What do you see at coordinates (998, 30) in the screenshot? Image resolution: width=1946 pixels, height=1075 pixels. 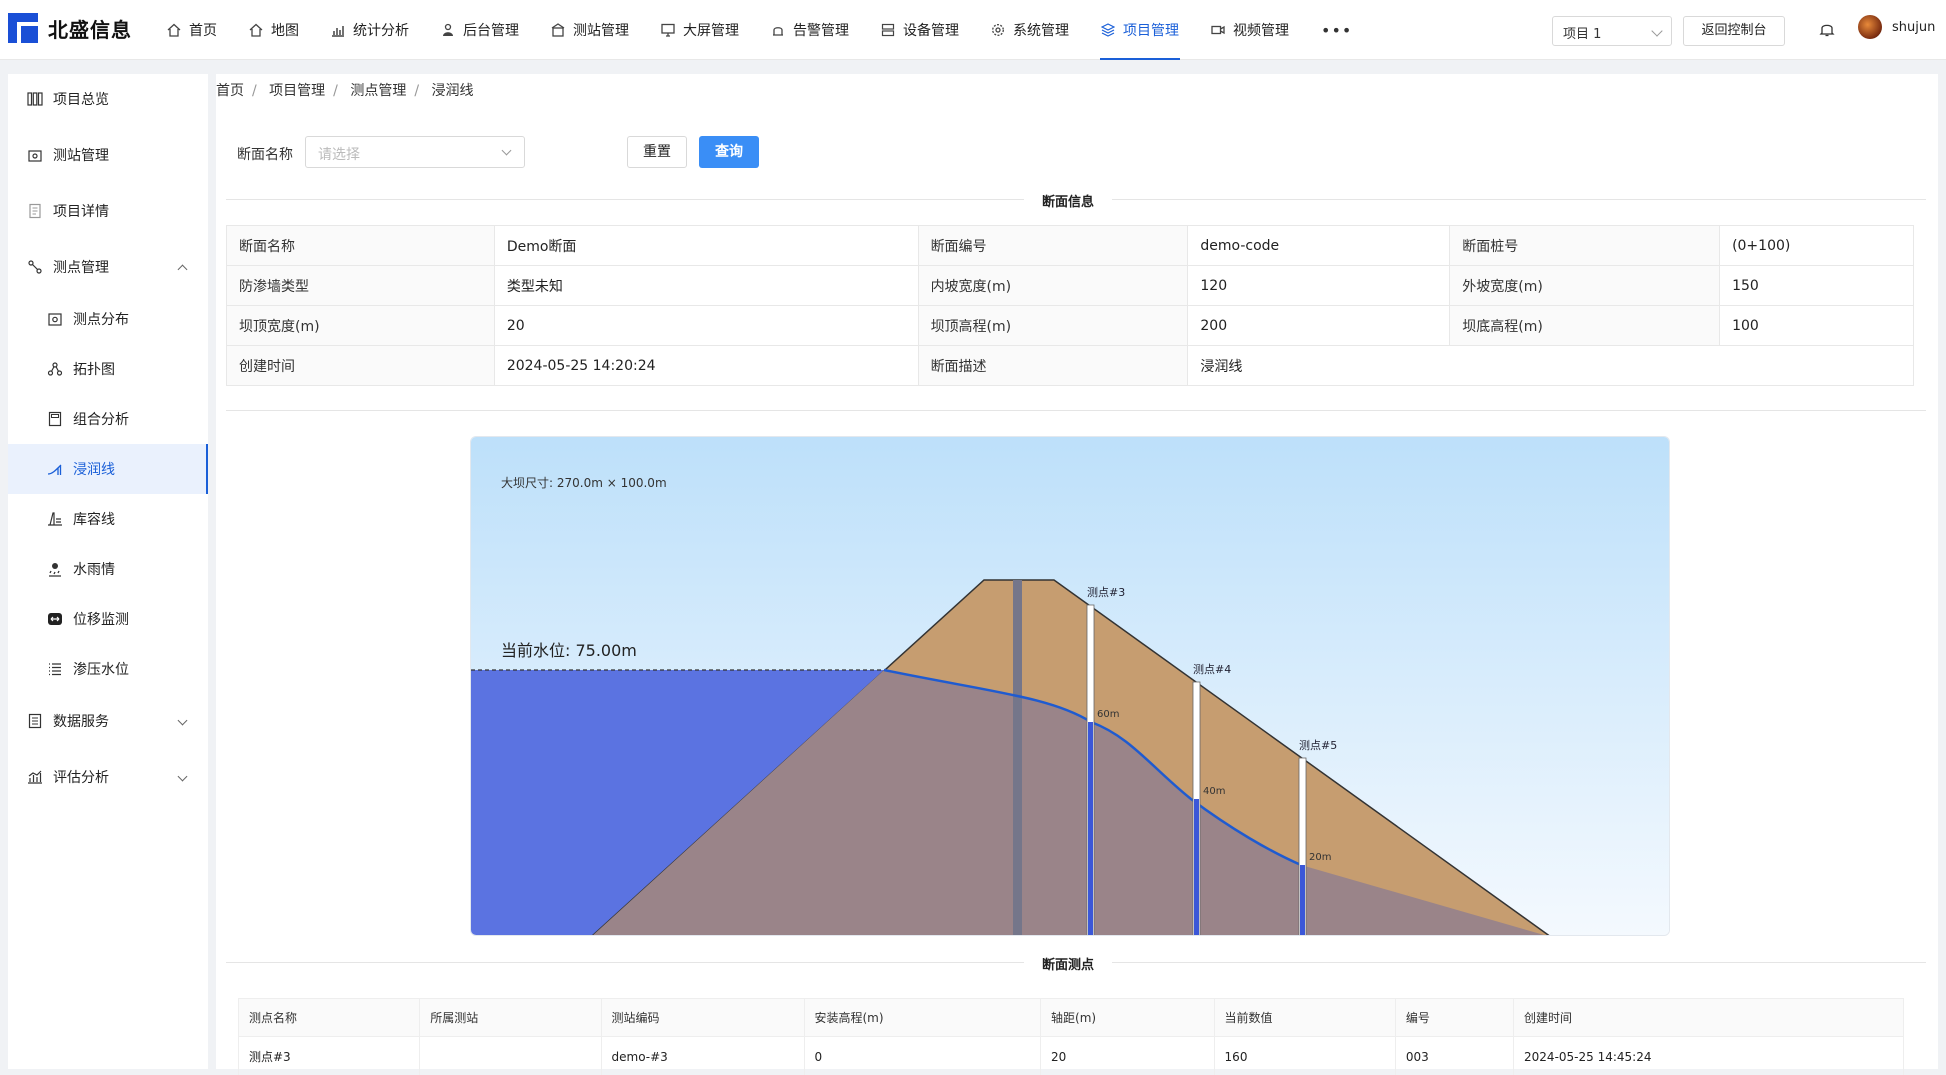 I see `gear-icon` at bounding box center [998, 30].